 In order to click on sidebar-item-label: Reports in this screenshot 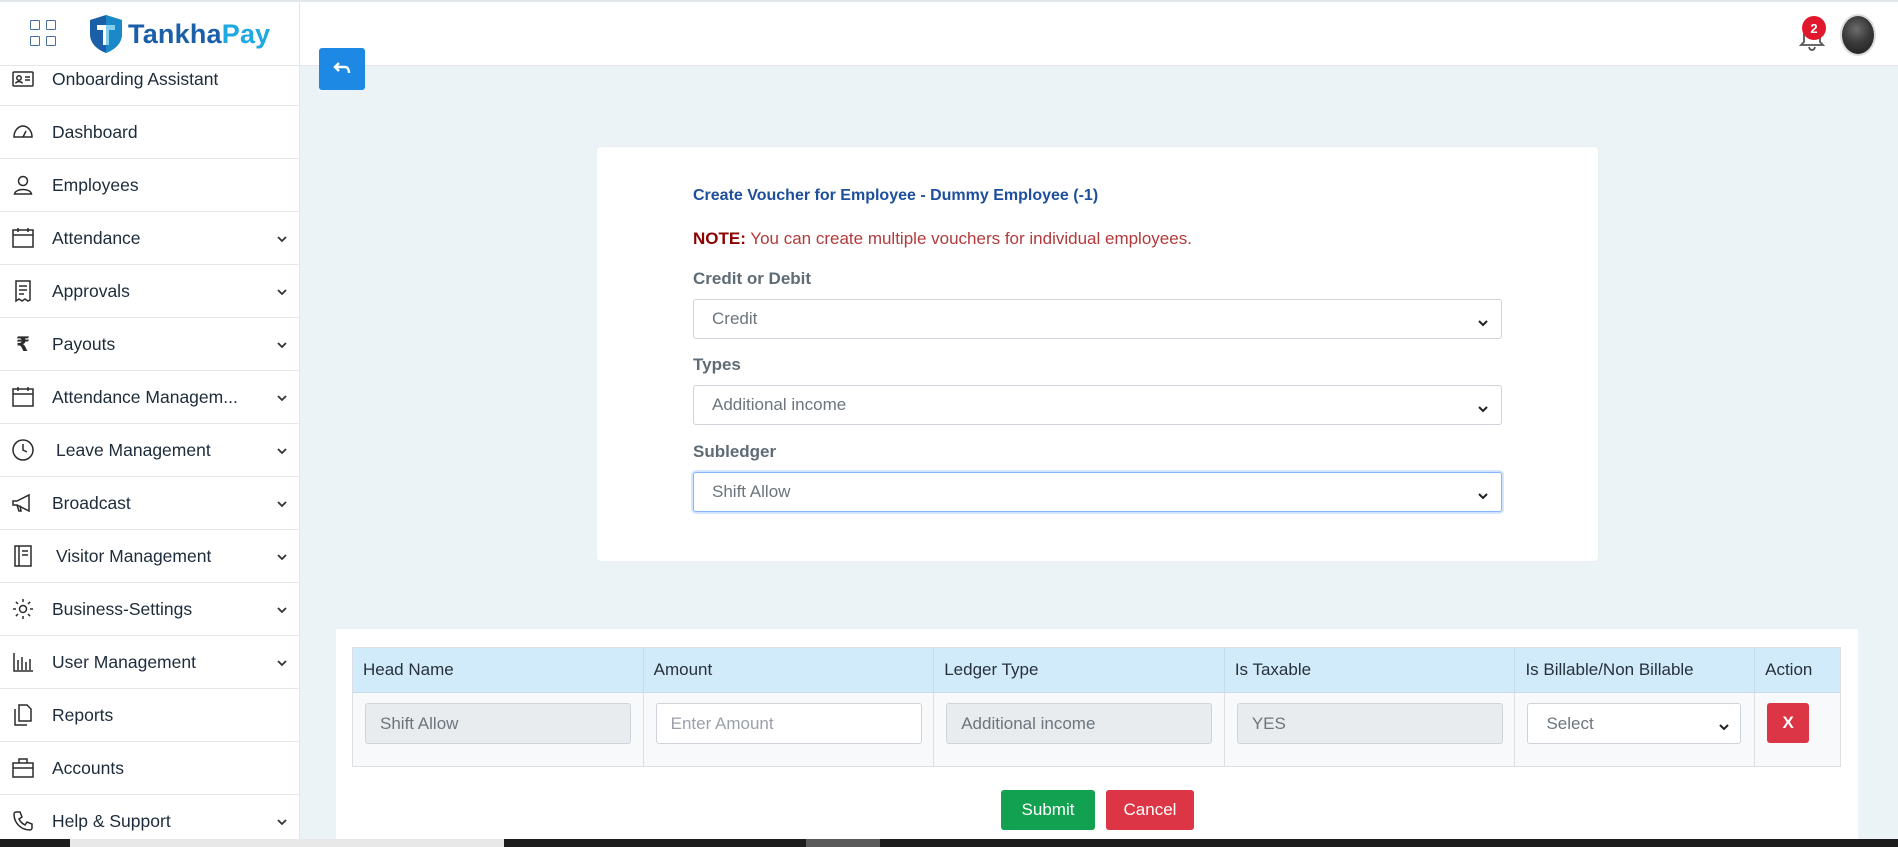, I will do `click(83, 714)`.